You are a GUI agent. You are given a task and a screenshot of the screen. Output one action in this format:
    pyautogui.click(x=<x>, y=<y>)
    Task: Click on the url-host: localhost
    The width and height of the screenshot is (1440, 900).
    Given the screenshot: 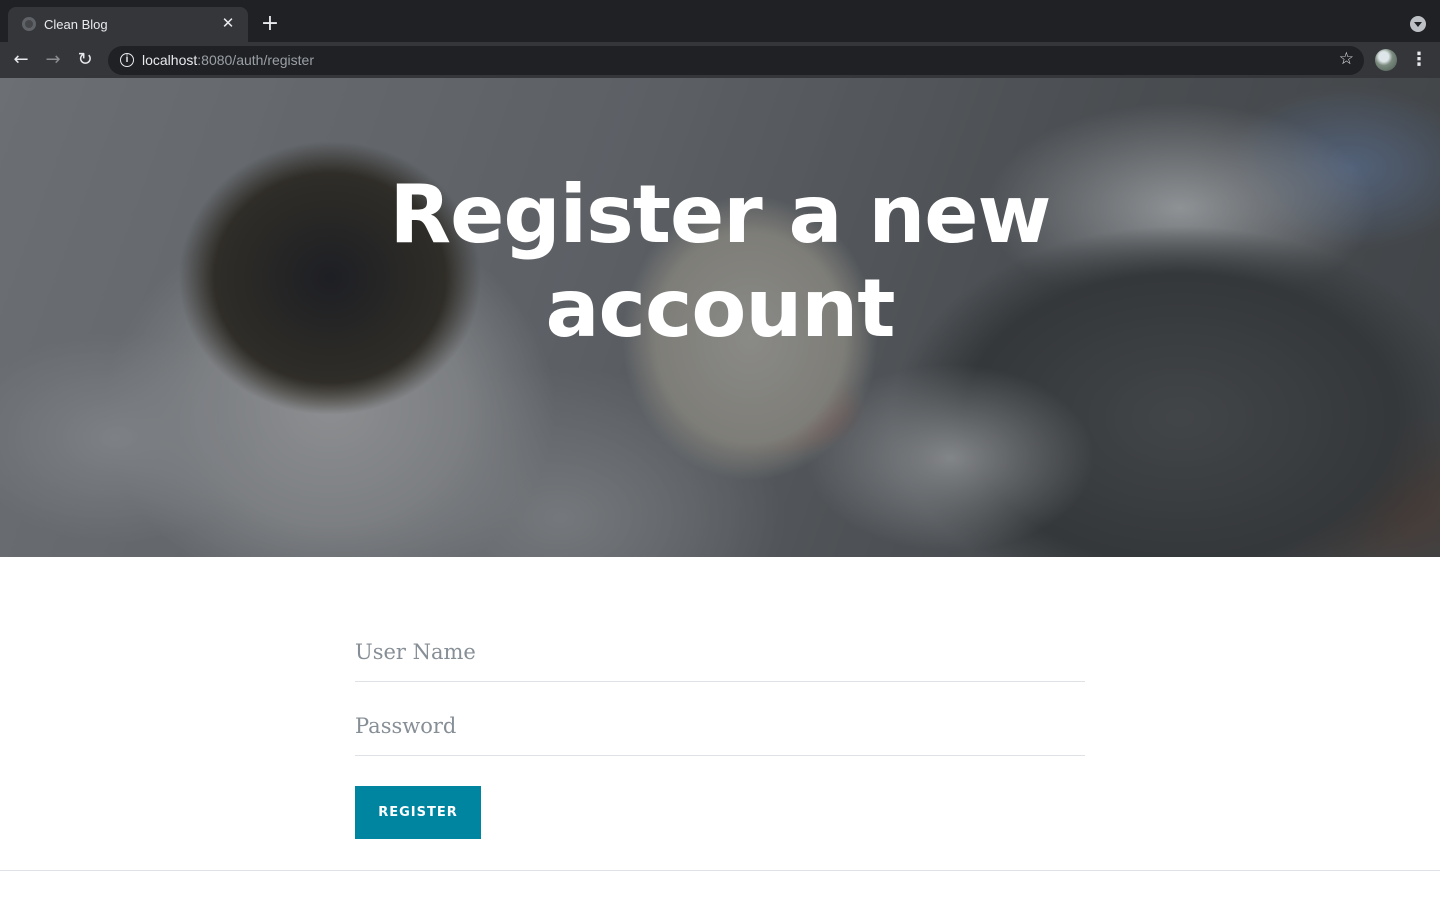 What is the action you would take?
    pyautogui.click(x=170, y=60)
    